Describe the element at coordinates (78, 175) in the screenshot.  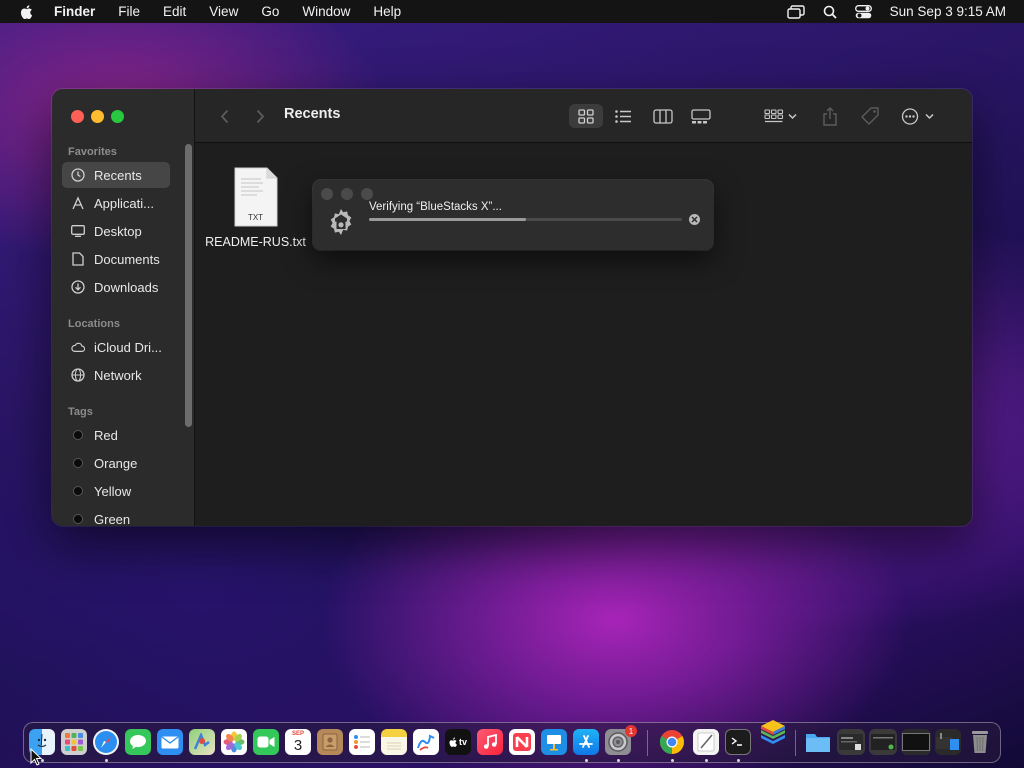
I see `clock-icon` at that location.